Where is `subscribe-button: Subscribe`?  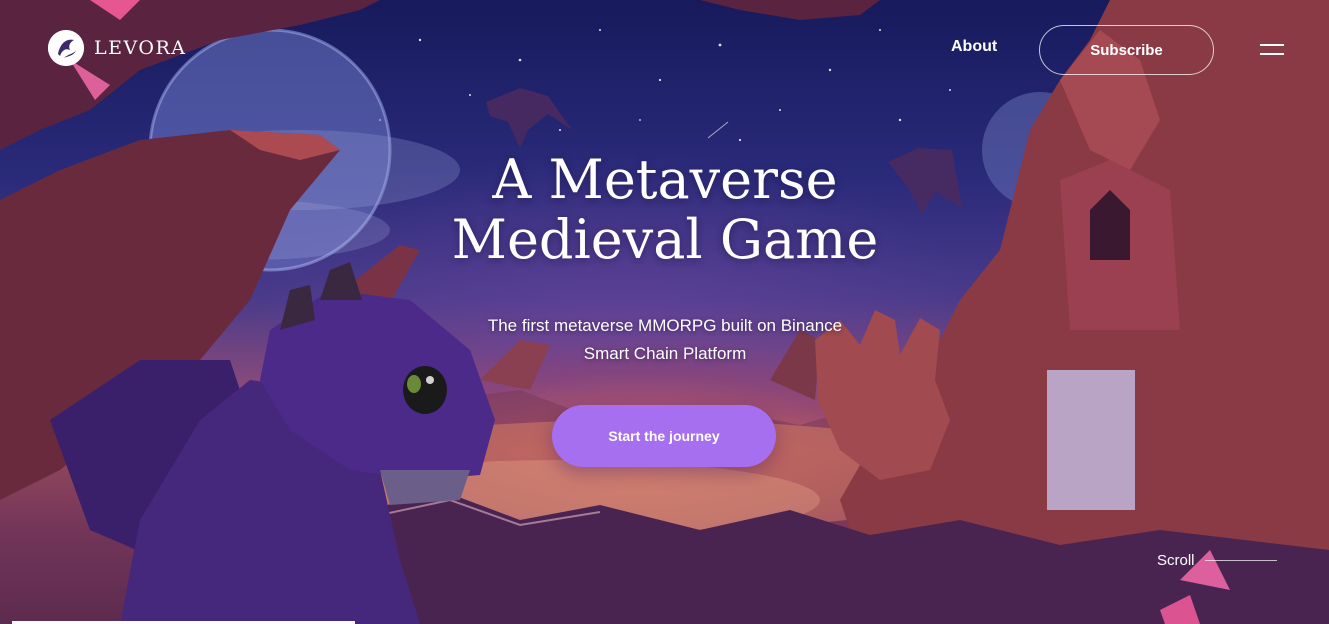 subscribe-button: Subscribe is located at coordinates (1126, 50).